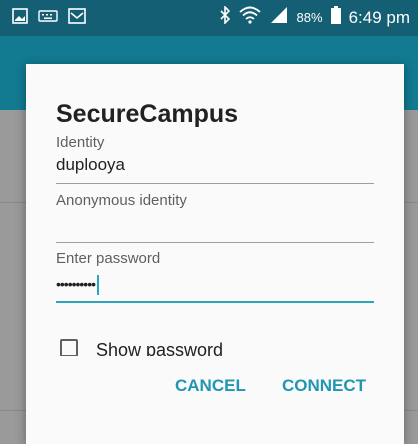 This screenshot has width=418, height=444. Describe the element at coordinates (80, 142) in the screenshot. I see `identity-label: Identity` at that location.